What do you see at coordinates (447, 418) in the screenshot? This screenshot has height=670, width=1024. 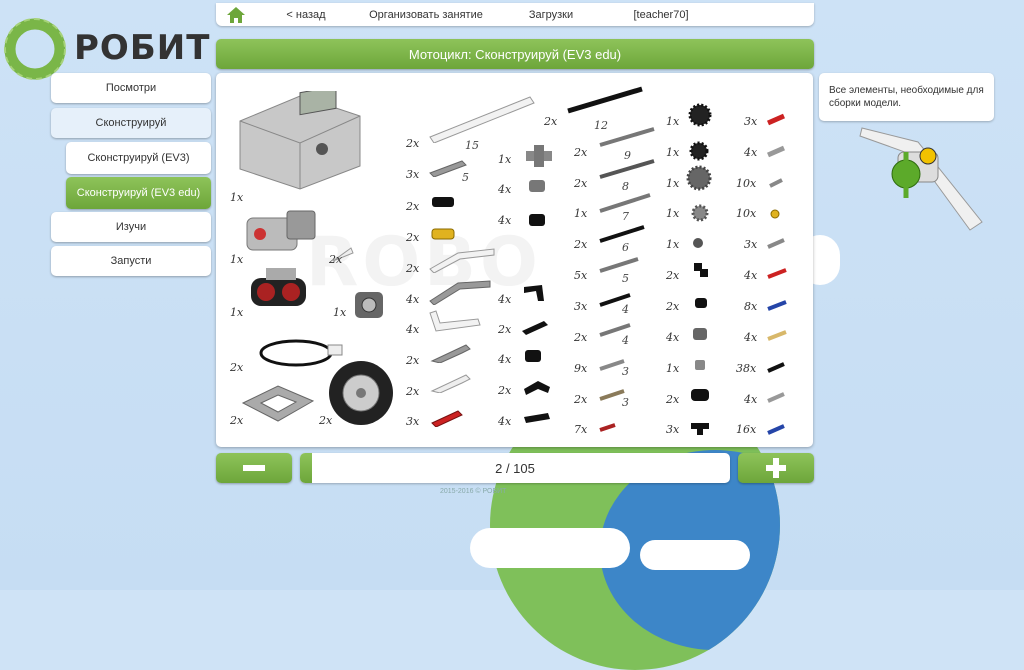 I see `red-beam-icon` at bounding box center [447, 418].